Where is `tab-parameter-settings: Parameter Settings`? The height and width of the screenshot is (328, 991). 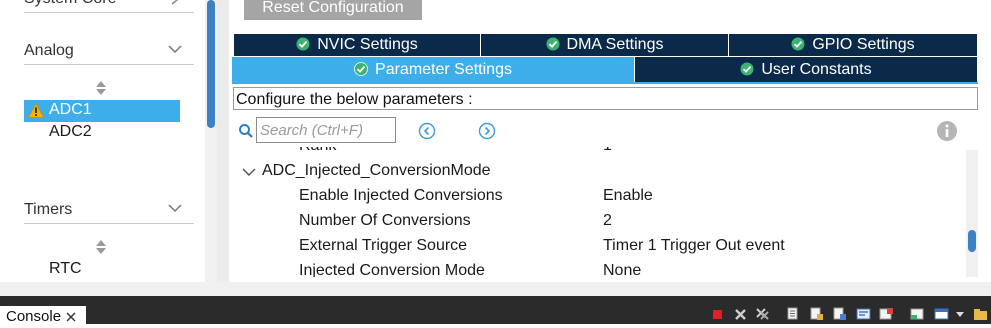
tab-parameter-settings: Parameter Settings is located at coordinates (433, 69).